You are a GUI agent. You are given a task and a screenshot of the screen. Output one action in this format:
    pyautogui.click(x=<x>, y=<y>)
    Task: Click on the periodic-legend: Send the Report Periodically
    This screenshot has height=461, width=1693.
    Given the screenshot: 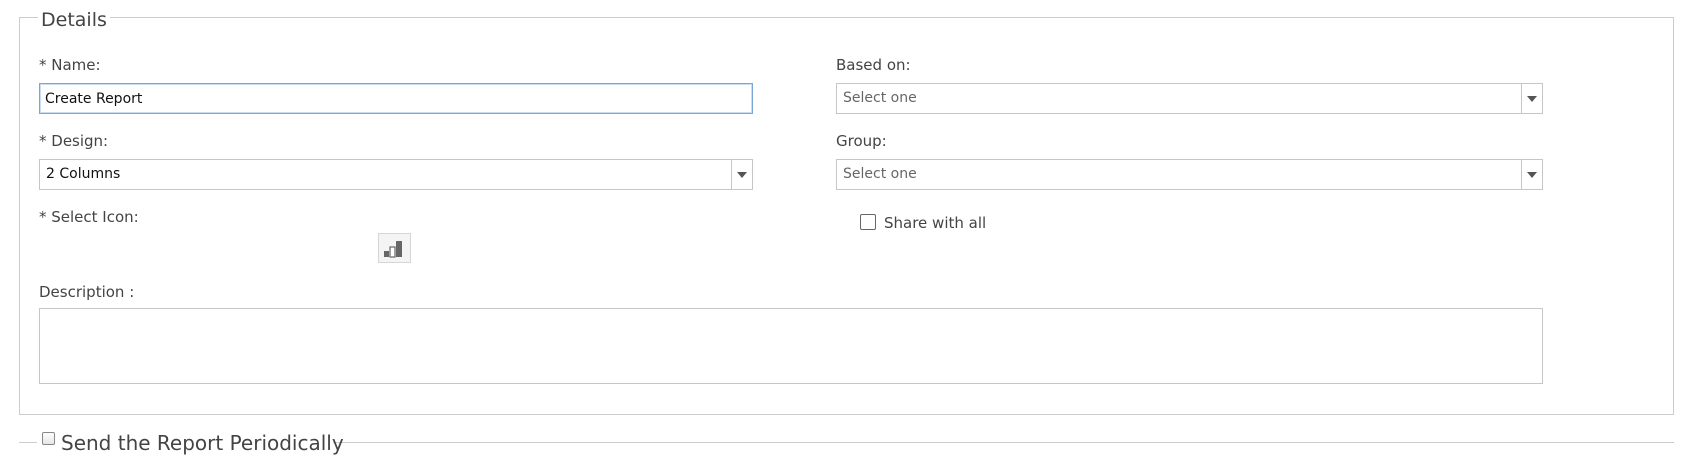 What is the action you would take?
    pyautogui.click(x=190, y=443)
    